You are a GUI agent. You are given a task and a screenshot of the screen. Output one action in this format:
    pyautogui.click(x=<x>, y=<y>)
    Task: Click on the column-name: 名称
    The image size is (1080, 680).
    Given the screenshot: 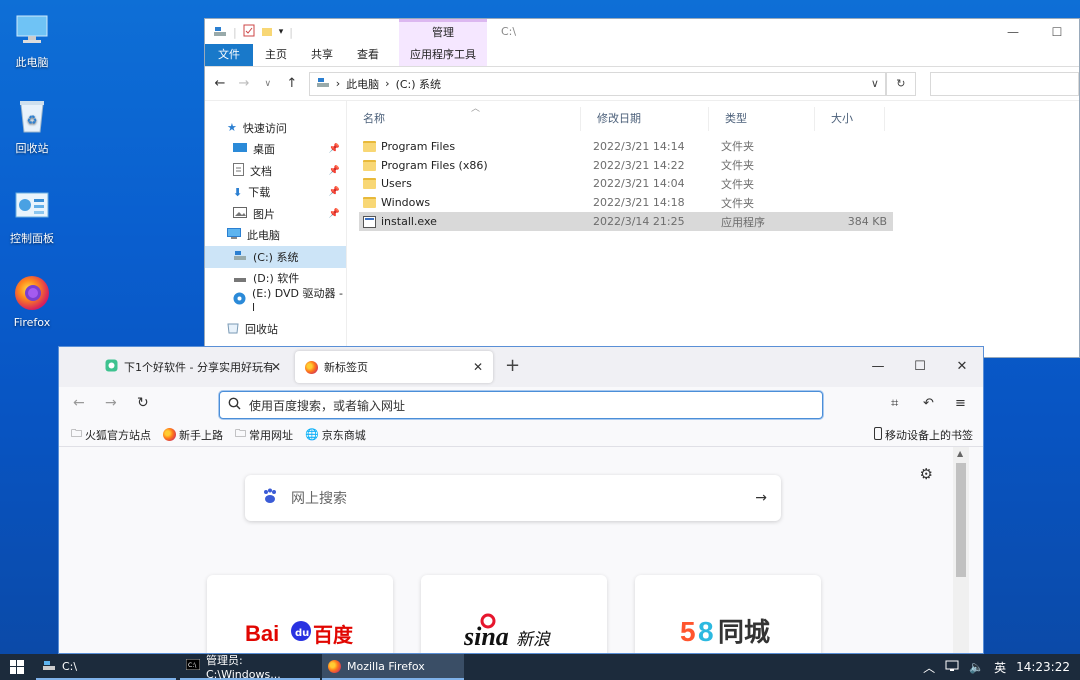 What is the action you would take?
    pyautogui.click(x=464, y=119)
    